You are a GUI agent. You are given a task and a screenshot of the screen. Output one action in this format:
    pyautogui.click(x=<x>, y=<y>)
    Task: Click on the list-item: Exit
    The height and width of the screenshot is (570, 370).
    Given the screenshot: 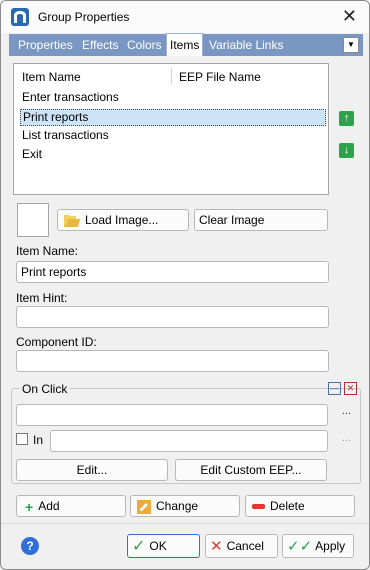 What is the action you would take?
    pyautogui.click(x=173, y=155)
    